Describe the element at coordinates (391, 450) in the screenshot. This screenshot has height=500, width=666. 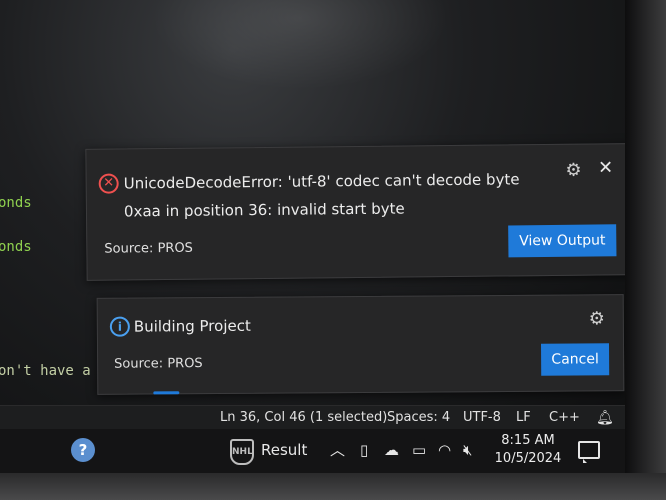
I see `cloud-icon: ☁` at that location.